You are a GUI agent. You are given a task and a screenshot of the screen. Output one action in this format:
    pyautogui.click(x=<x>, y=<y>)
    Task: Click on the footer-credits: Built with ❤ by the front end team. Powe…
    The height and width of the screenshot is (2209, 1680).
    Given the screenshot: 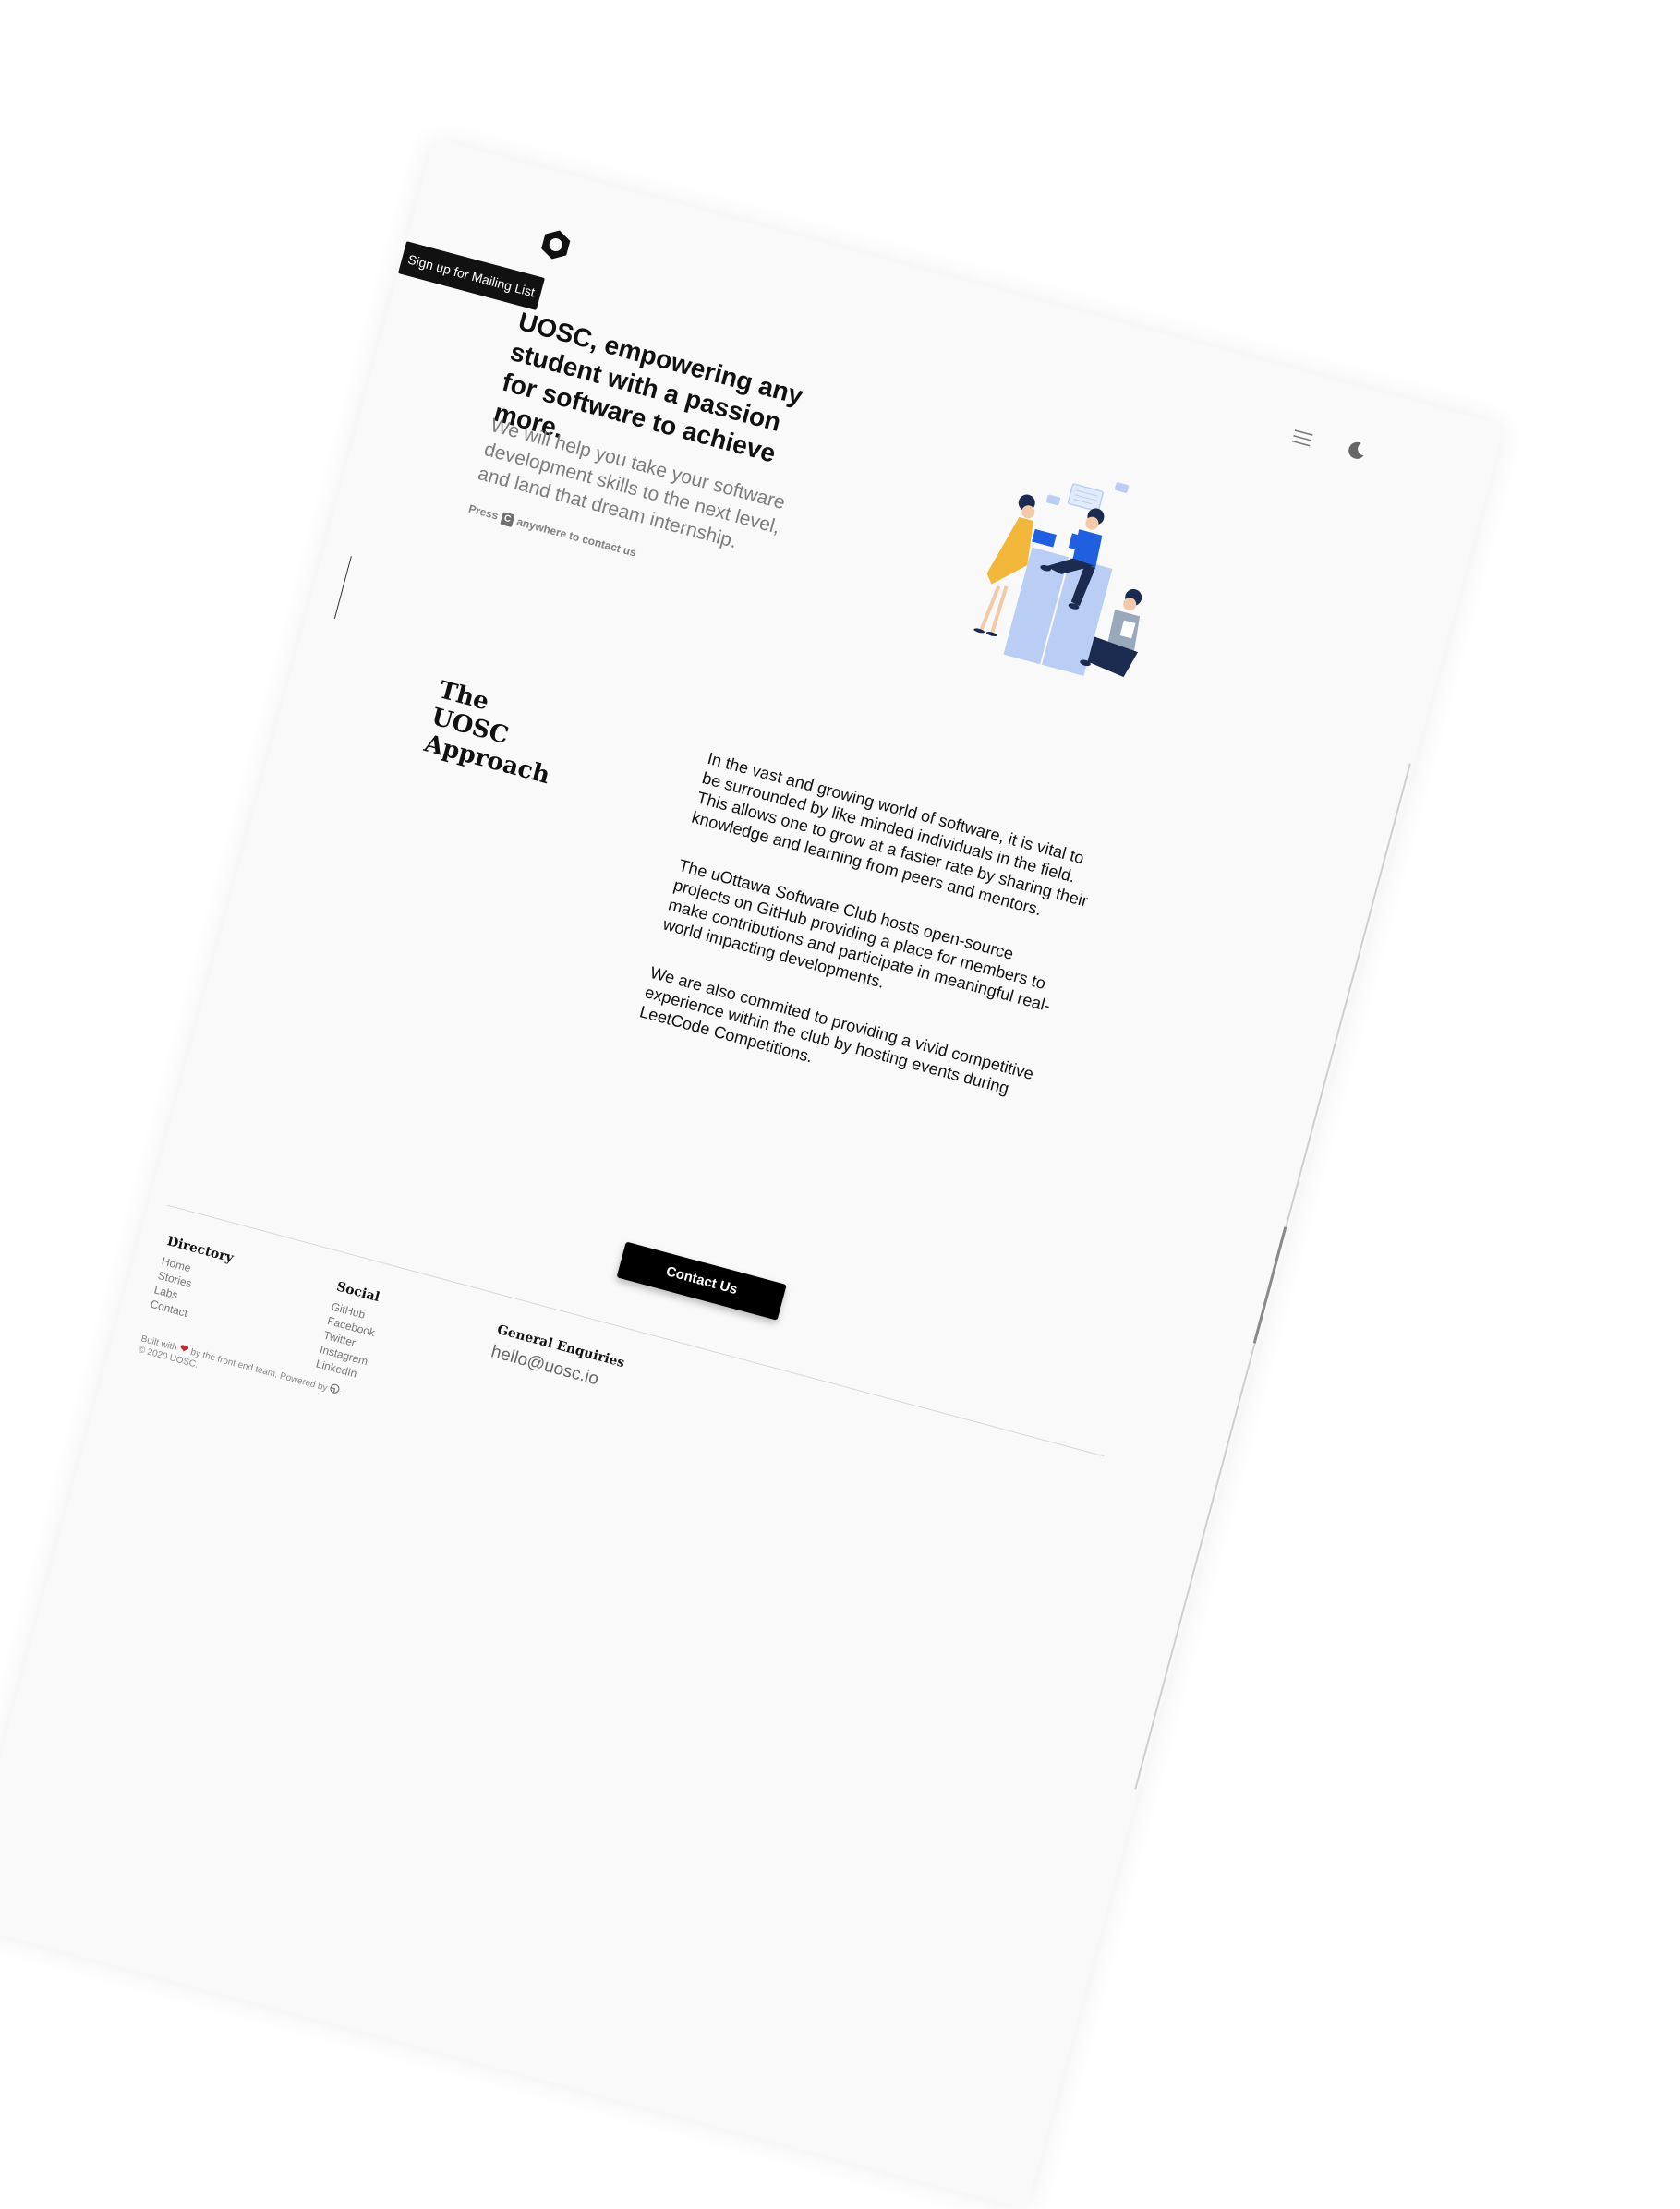 What is the action you would take?
    pyautogui.click(x=240, y=1370)
    